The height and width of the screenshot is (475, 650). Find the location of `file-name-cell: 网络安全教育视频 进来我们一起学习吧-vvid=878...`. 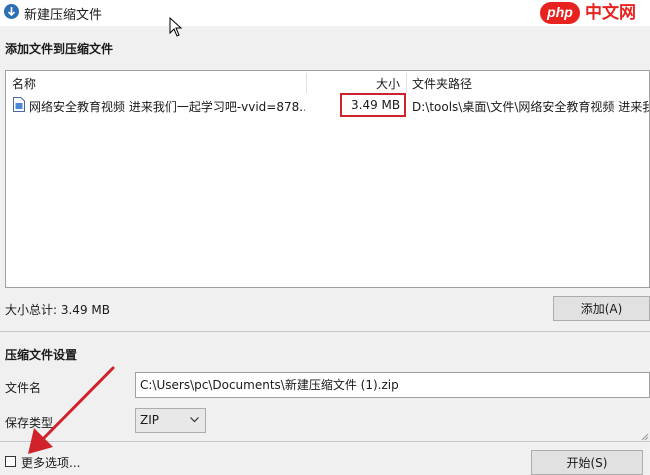

file-name-cell: 网络安全教育视频 进来我们一起学习吧-vvid=878... is located at coordinates (167, 106).